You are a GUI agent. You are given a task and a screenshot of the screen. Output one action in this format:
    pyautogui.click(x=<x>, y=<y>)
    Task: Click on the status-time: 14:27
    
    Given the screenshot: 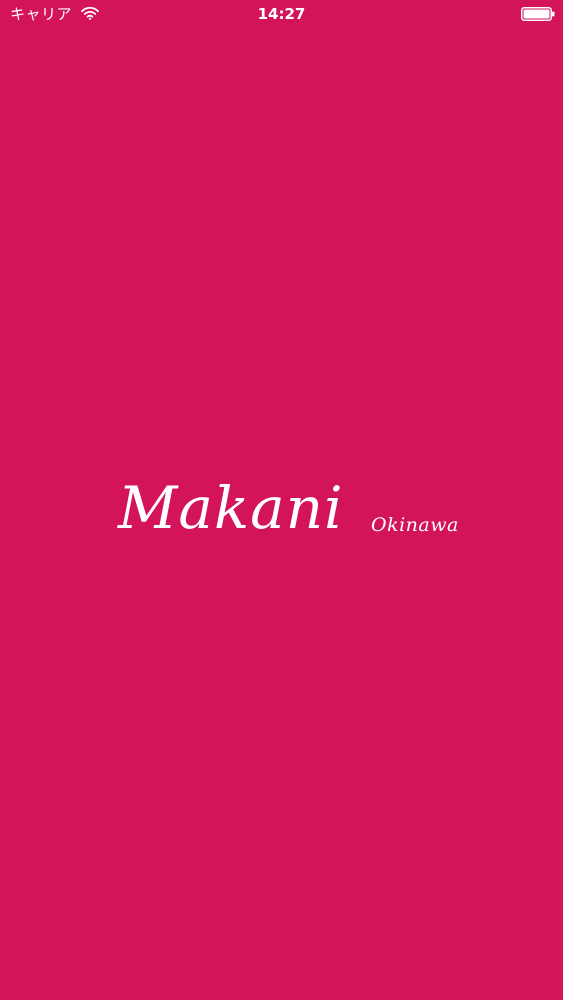 What is the action you would take?
    pyautogui.click(x=281, y=14)
    